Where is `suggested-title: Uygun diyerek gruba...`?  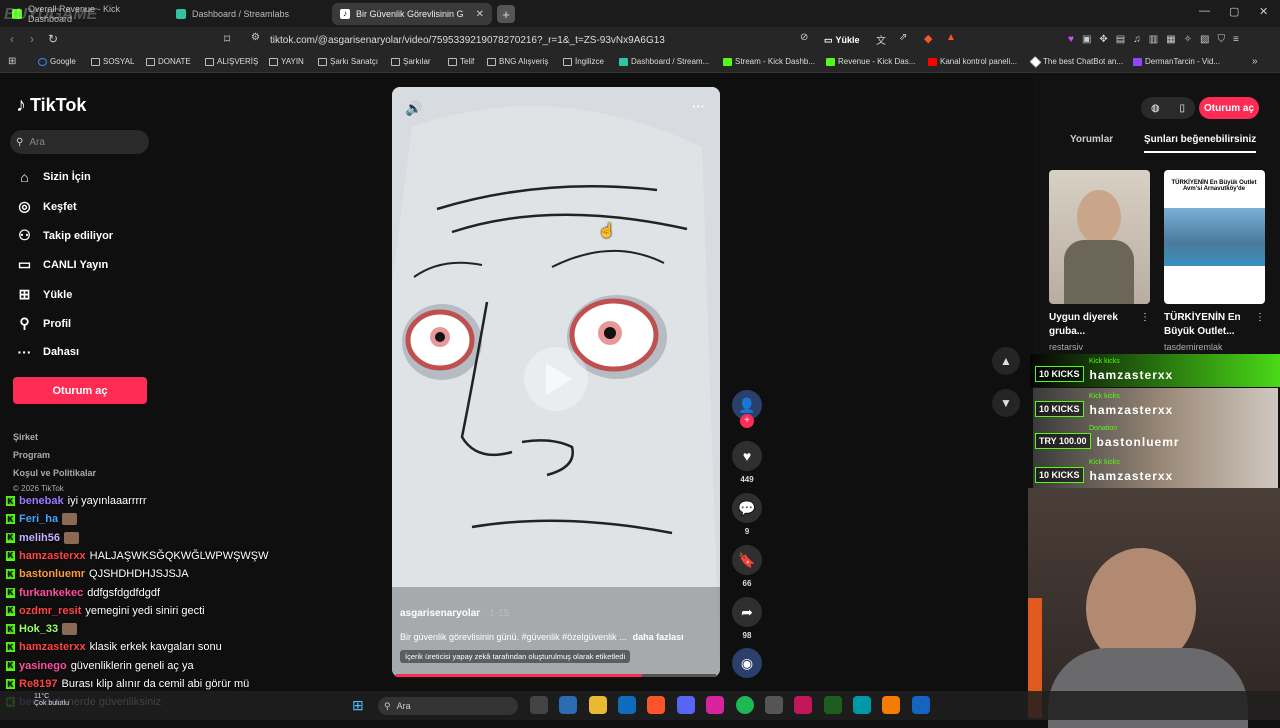
suggested-title: Uygun diyerek gruba... is located at coordinates (1095, 325).